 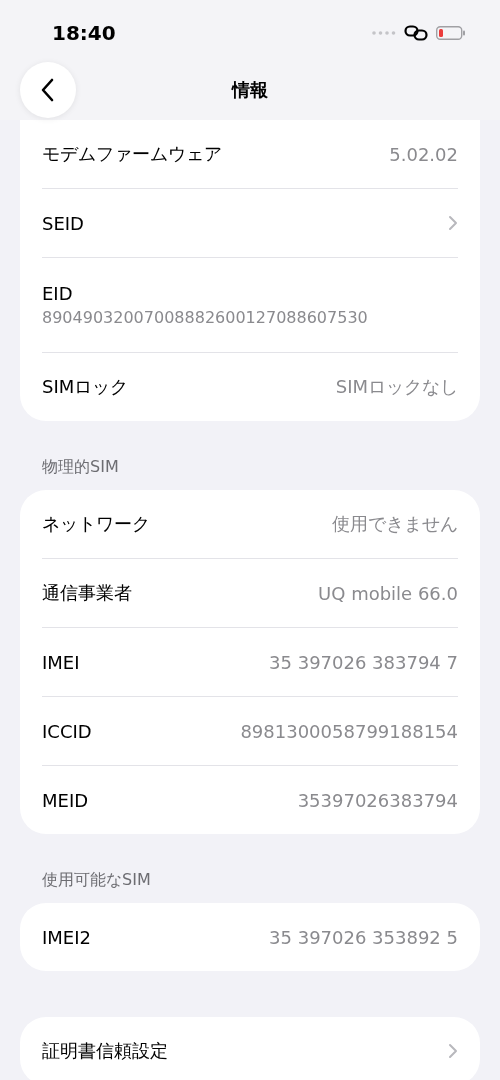 What do you see at coordinates (61, 662) in the screenshot?
I see `row-label: IMEI` at bounding box center [61, 662].